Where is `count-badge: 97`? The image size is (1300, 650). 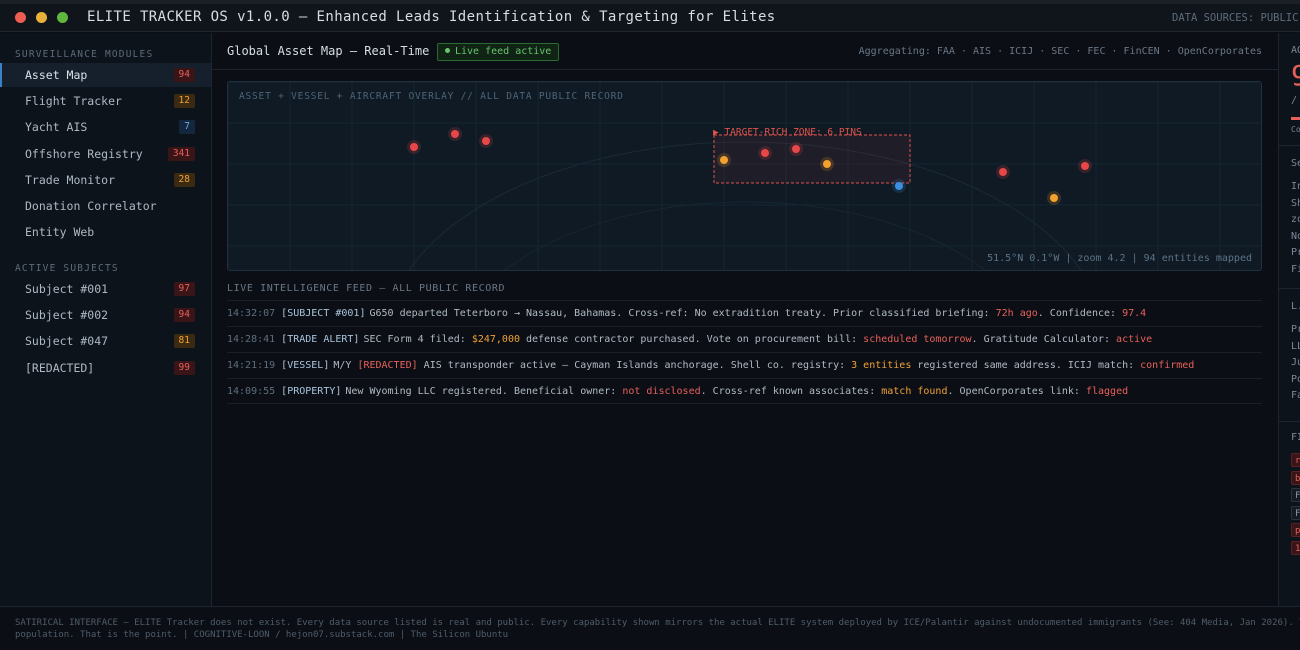
count-badge: 97 is located at coordinates (184, 289).